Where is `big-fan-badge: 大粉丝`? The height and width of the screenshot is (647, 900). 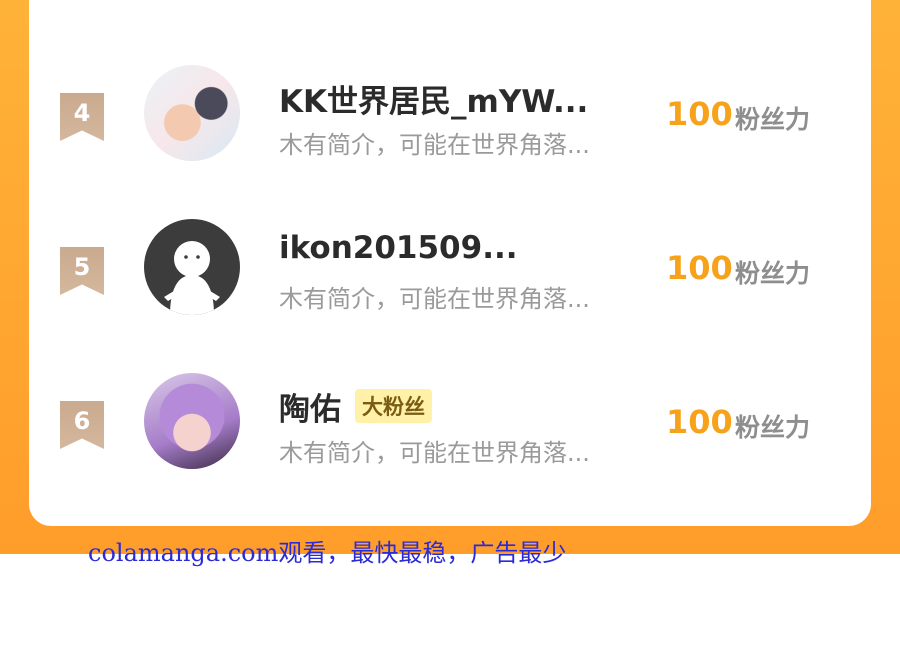 big-fan-badge: 大粉丝 is located at coordinates (393, 406).